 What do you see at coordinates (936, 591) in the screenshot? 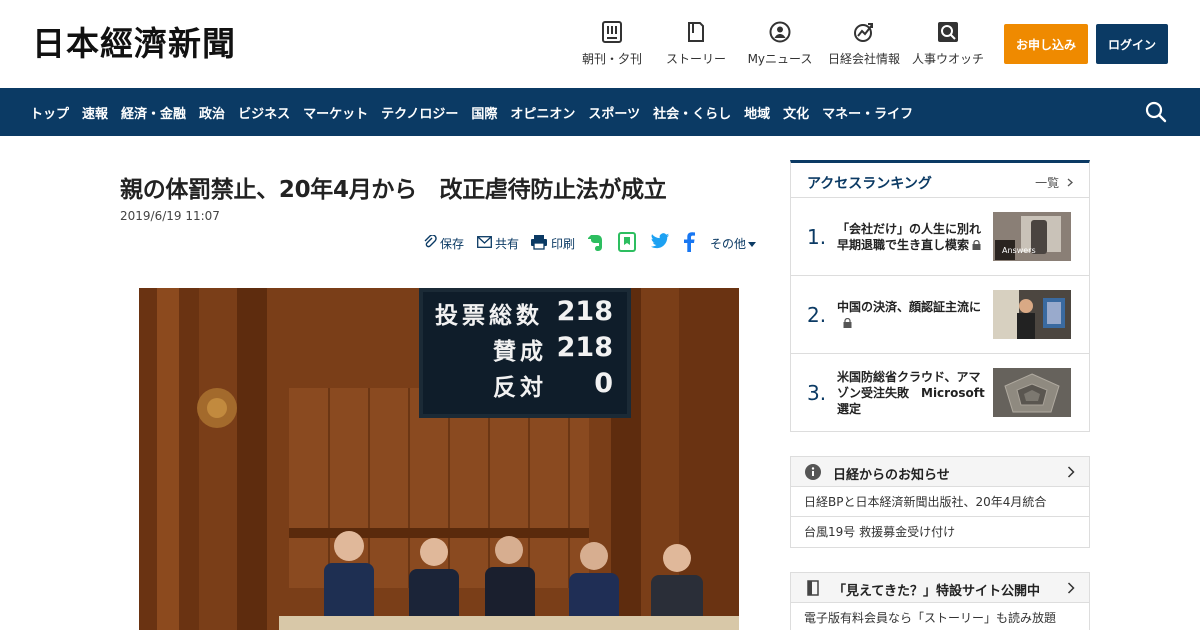
I see `special-title: 「見えてきた？」特設サイト公開中` at bounding box center [936, 591].